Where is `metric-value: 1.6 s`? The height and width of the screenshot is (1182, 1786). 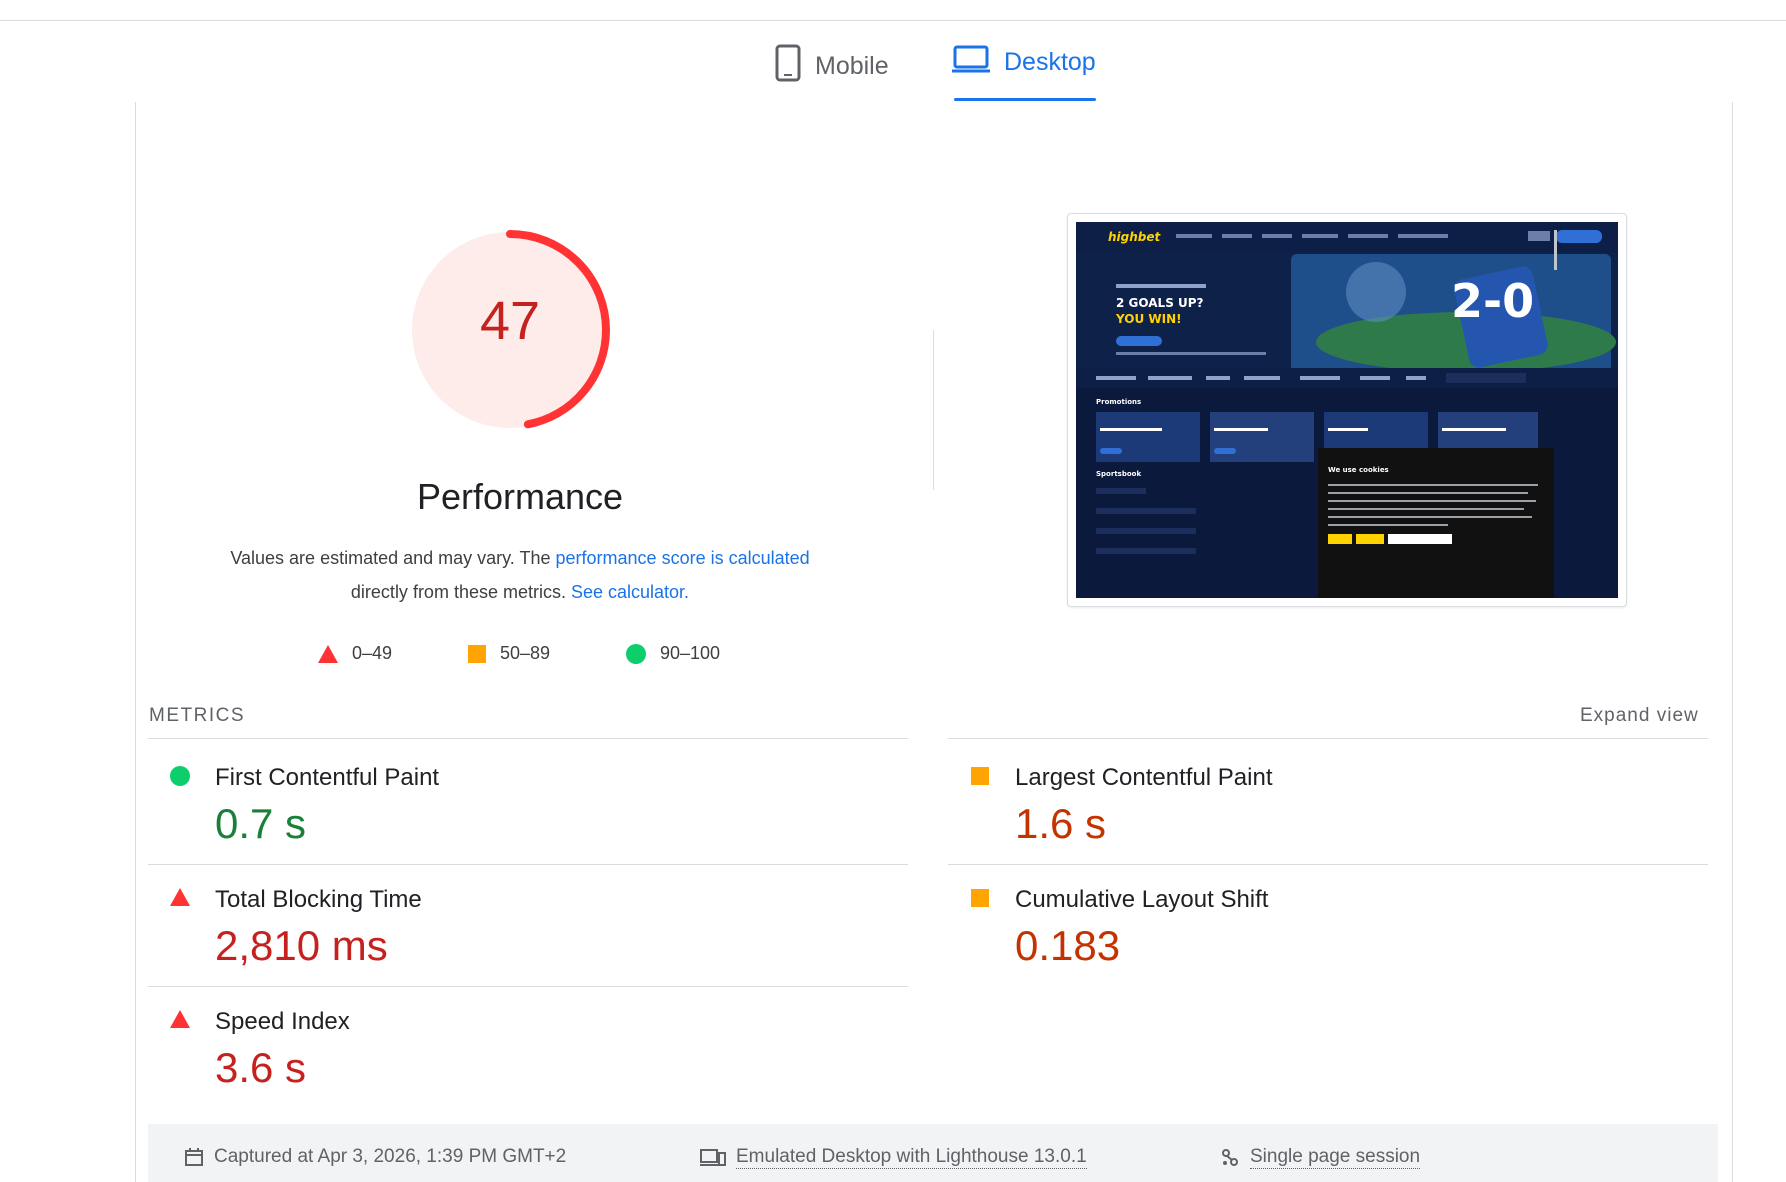
metric-value: 1.6 s is located at coordinates (1061, 823).